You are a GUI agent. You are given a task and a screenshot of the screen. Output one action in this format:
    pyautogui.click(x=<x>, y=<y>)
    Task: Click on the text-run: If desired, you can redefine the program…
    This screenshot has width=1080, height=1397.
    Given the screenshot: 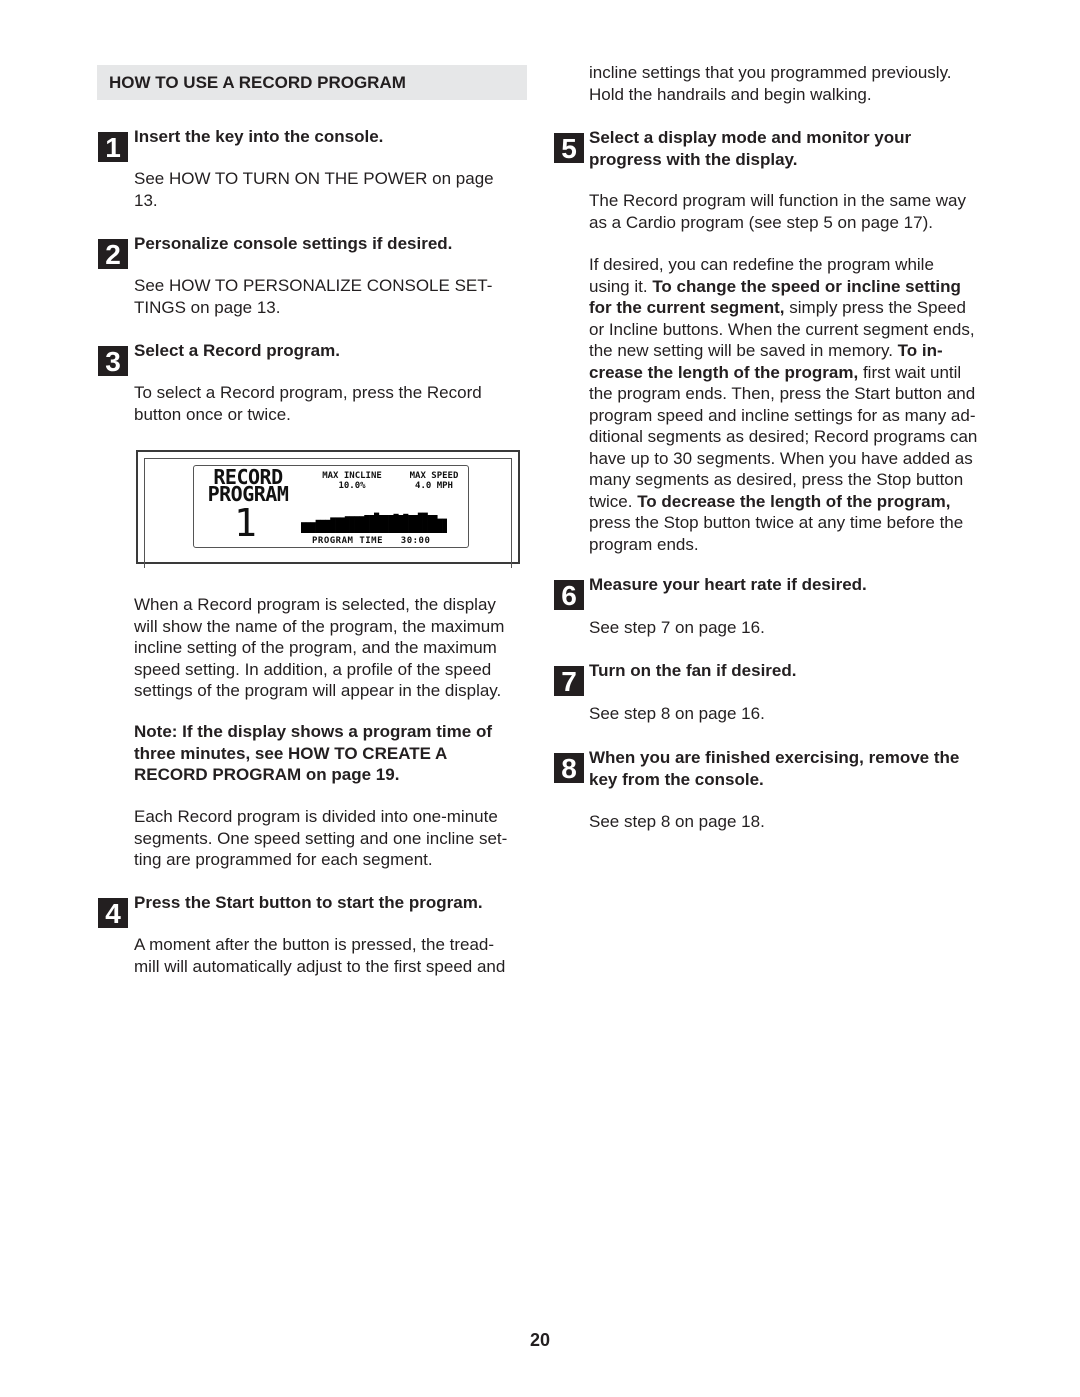 What is the action you would take?
    pyautogui.click(x=761, y=264)
    